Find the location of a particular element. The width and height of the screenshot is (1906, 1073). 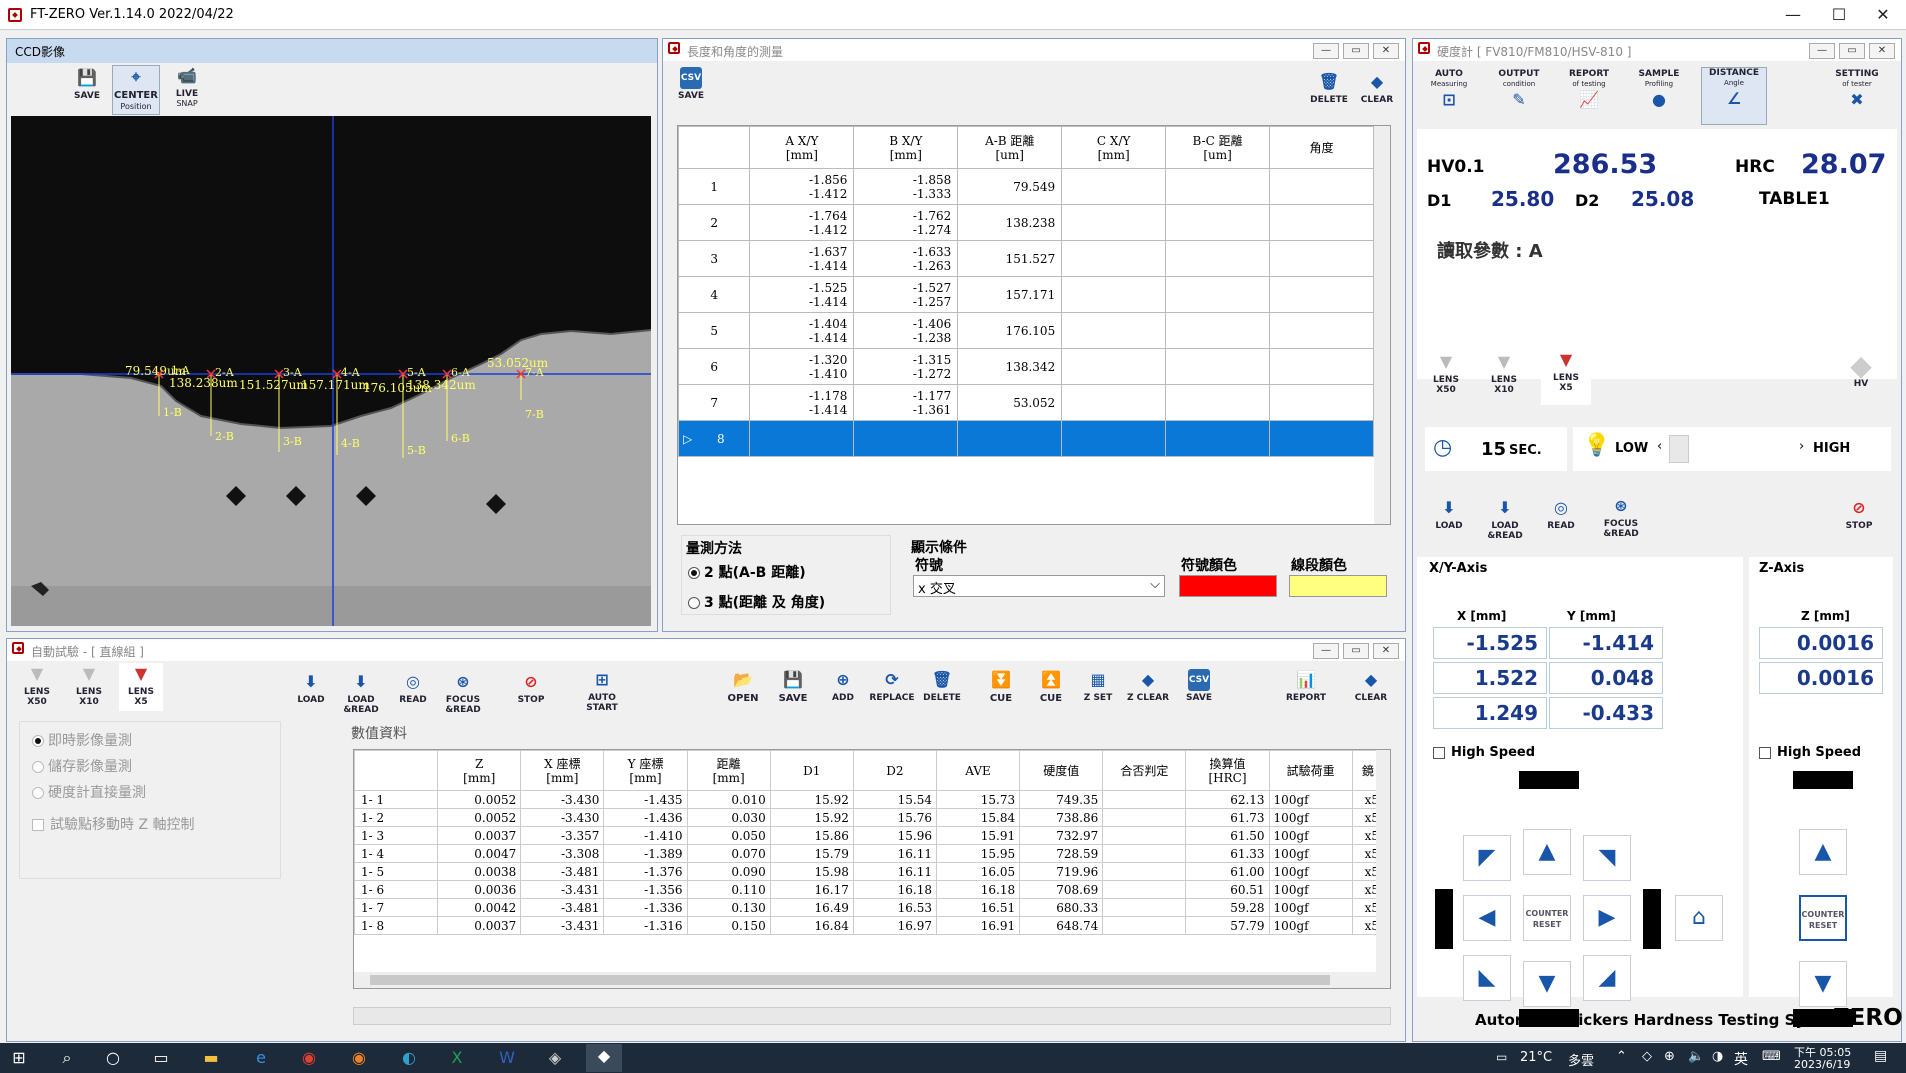

word-icon: W is located at coordinates (507, 1058).